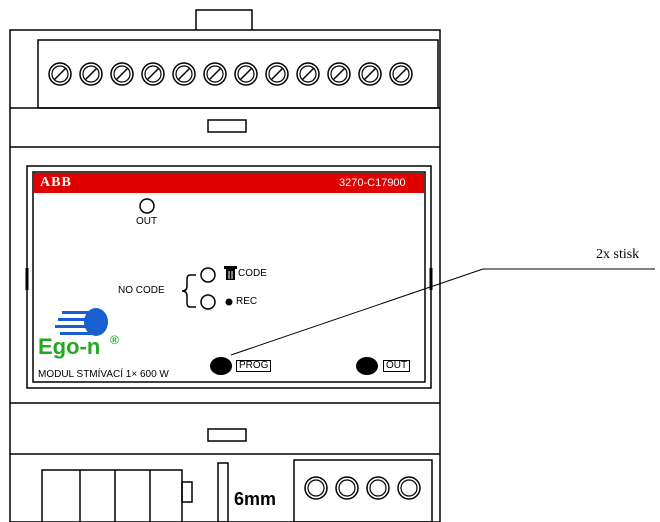 Image resolution: width=660 pixels, height=522 pixels. Describe the element at coordinates (367, 366) in the screenshot. I see `out-button` at that location.